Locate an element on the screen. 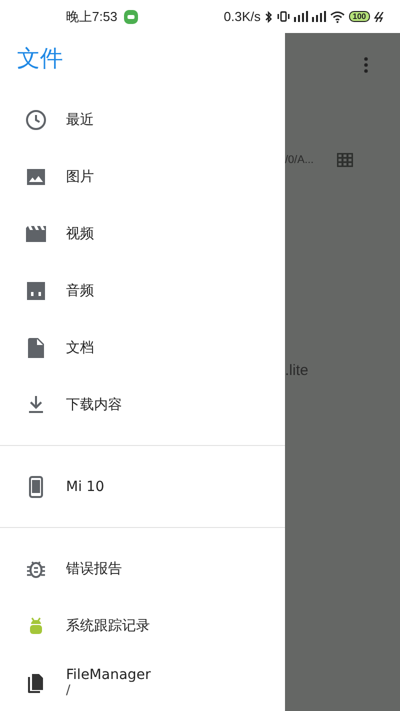 The image size is (400, 711). grid-icon is located at coordinates (344, 160).